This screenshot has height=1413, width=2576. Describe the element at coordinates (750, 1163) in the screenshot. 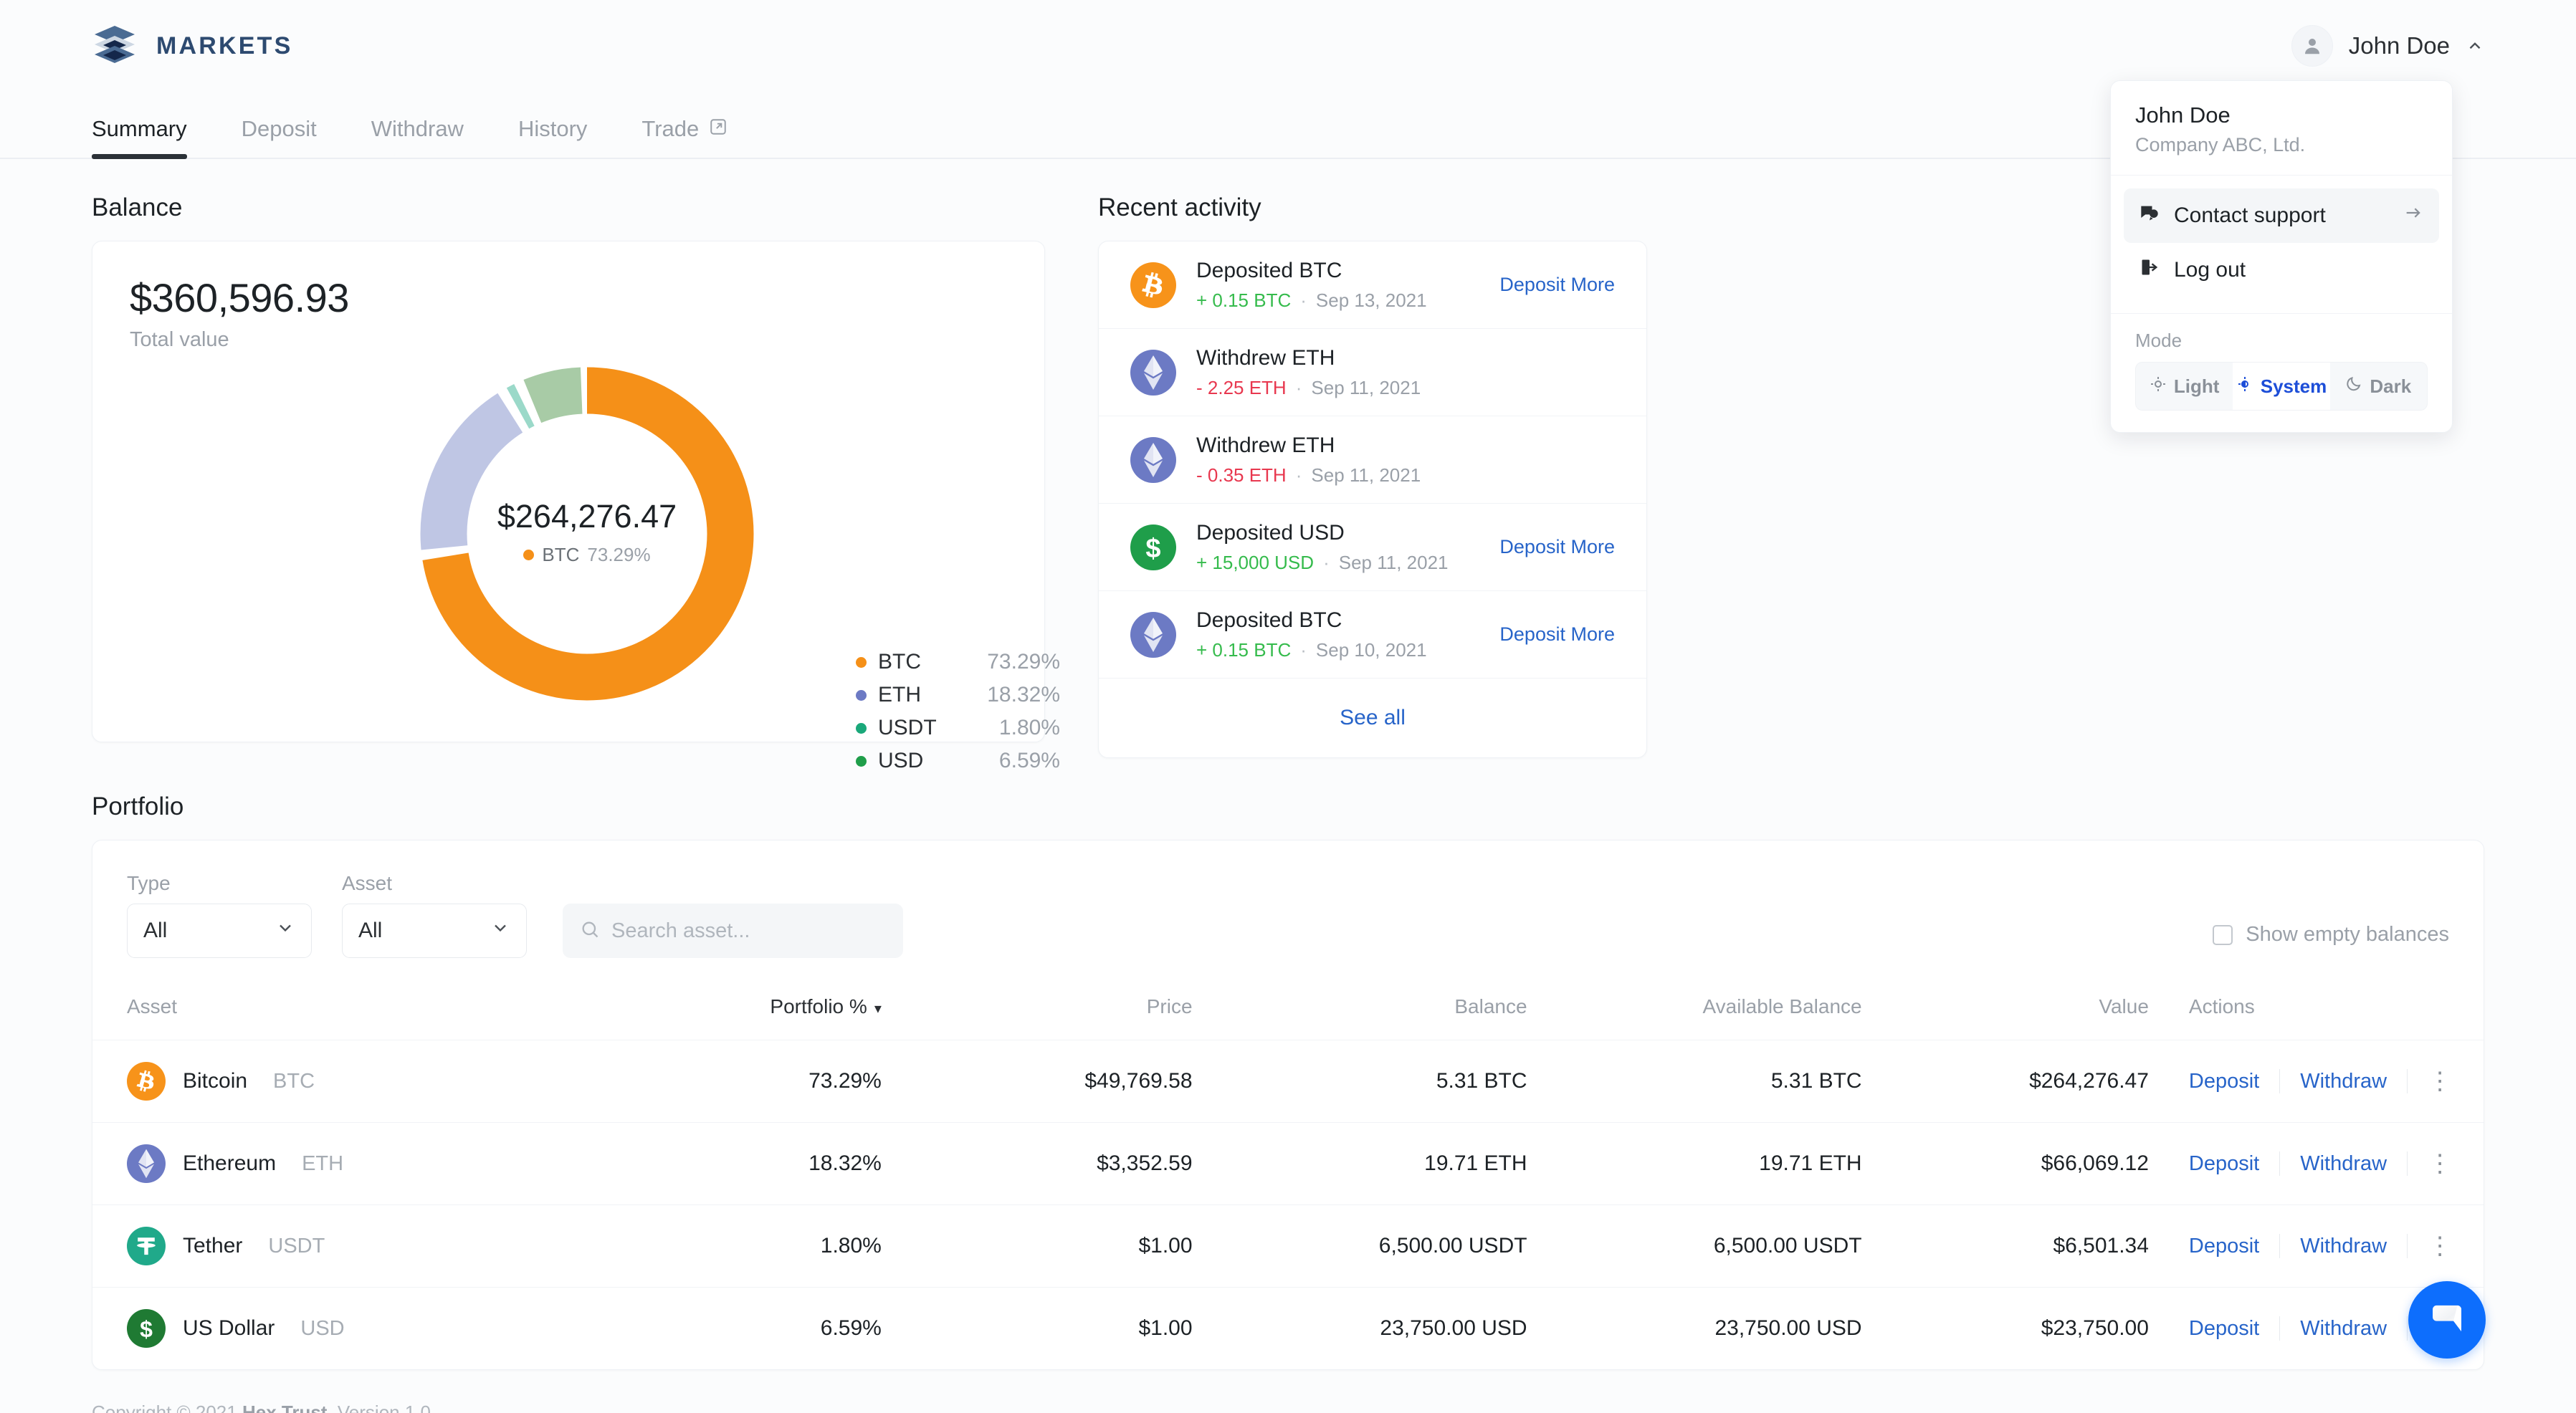

I see `cell-portfolio-pct: 18.32%` at that location.